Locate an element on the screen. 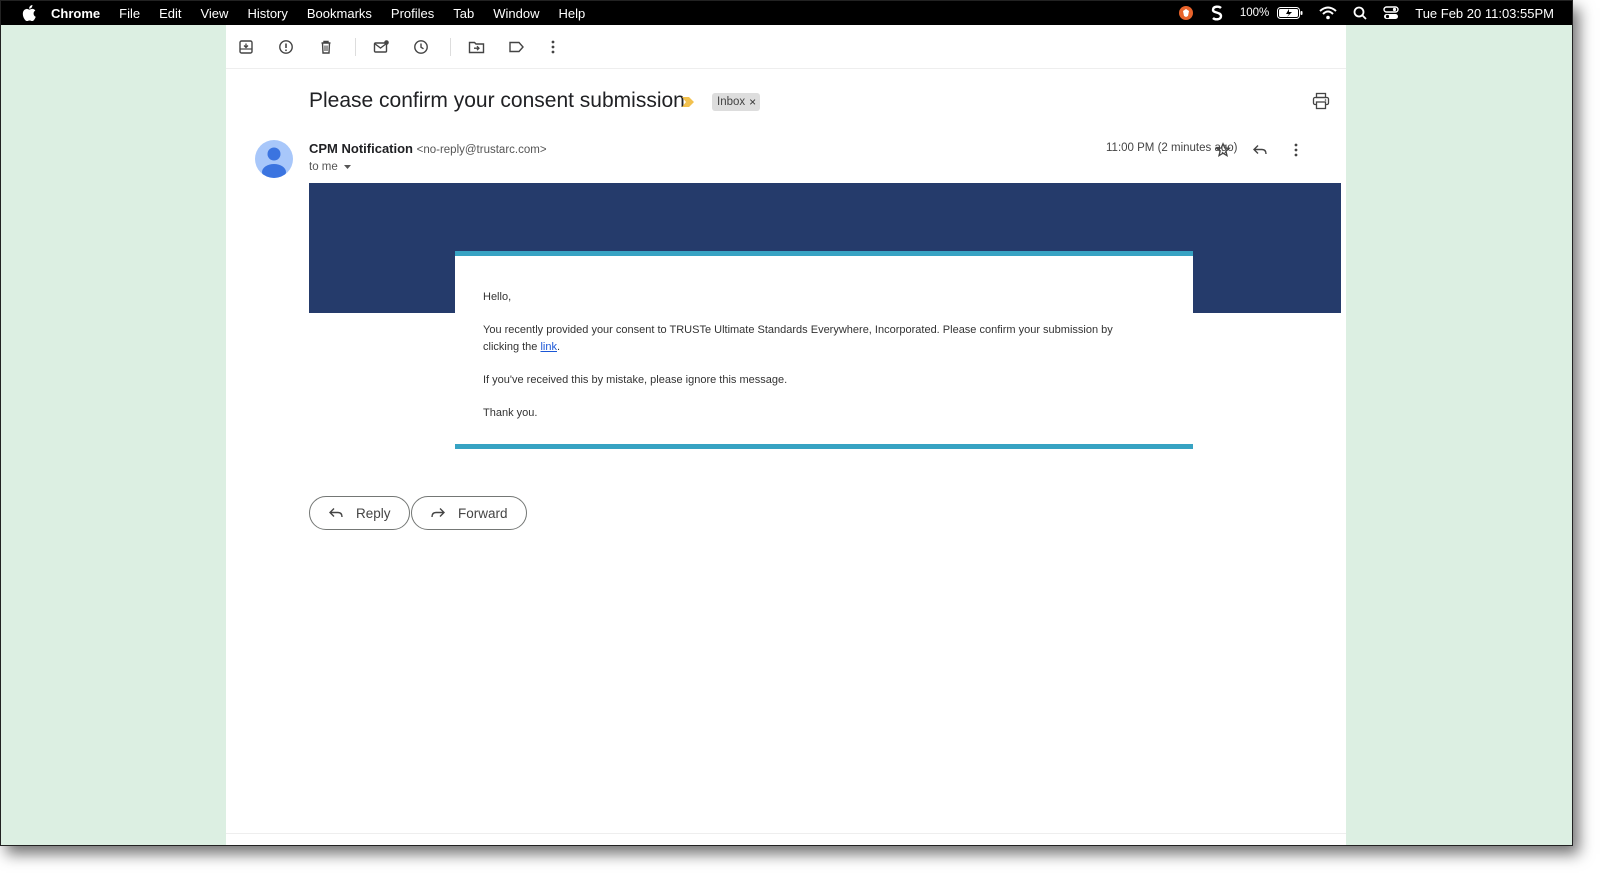 Image resolution: width=1600 pixels, height=873 pixels. sender-line: CPM Notification <no-reply@trustarc.com> is located at coordinates (428, 148).